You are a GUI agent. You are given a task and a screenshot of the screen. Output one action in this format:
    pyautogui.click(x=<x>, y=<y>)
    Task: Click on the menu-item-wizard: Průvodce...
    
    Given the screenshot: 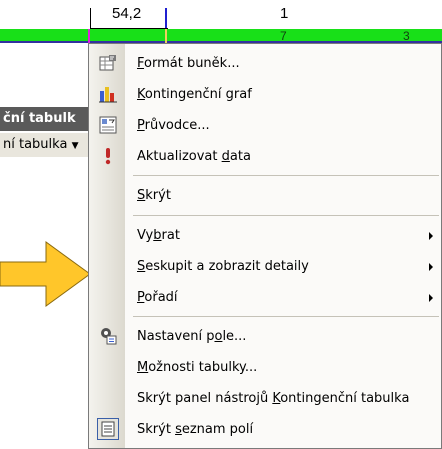 What is the action you would take?
    pyautogui.click(x=265, y=125)
    